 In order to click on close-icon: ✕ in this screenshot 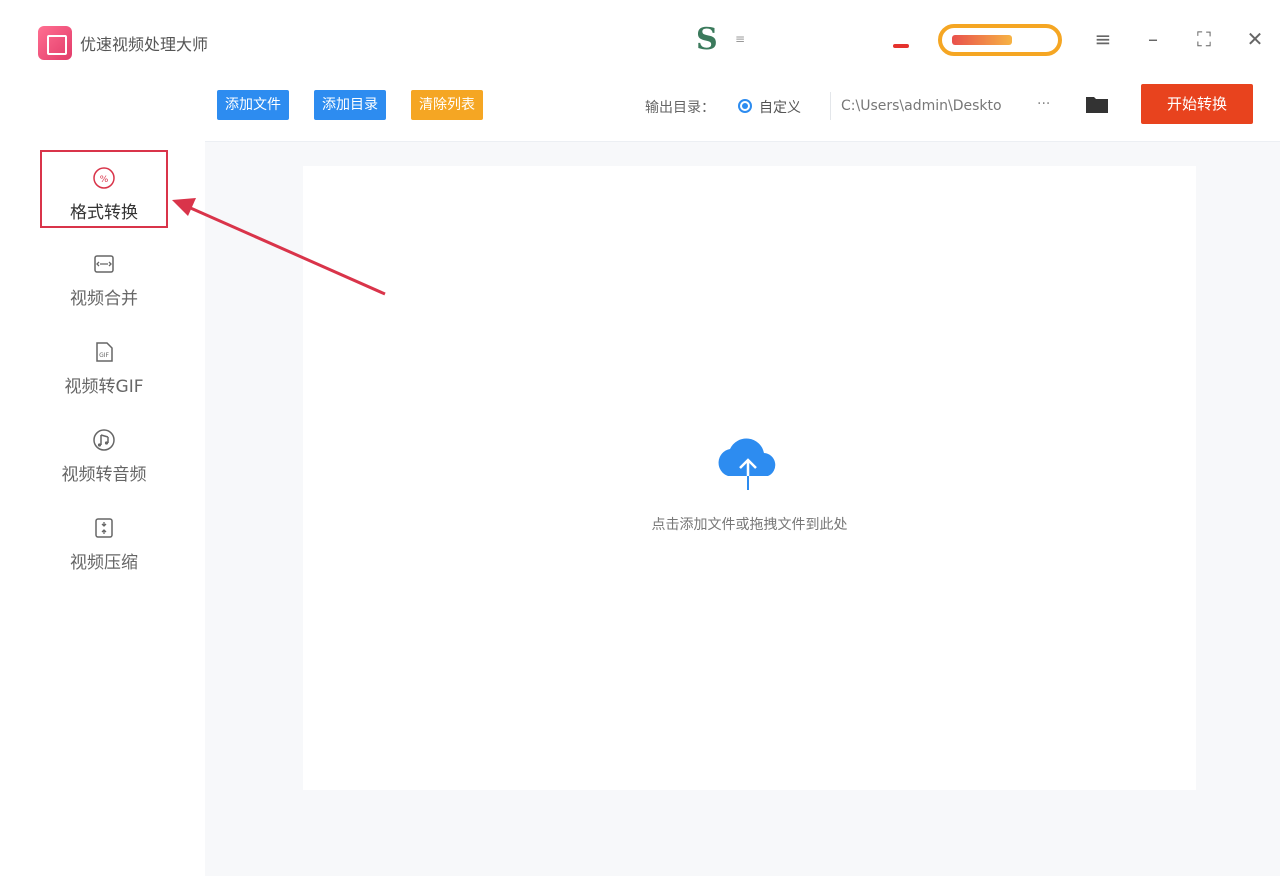, I will do `click(1255, 39)`.